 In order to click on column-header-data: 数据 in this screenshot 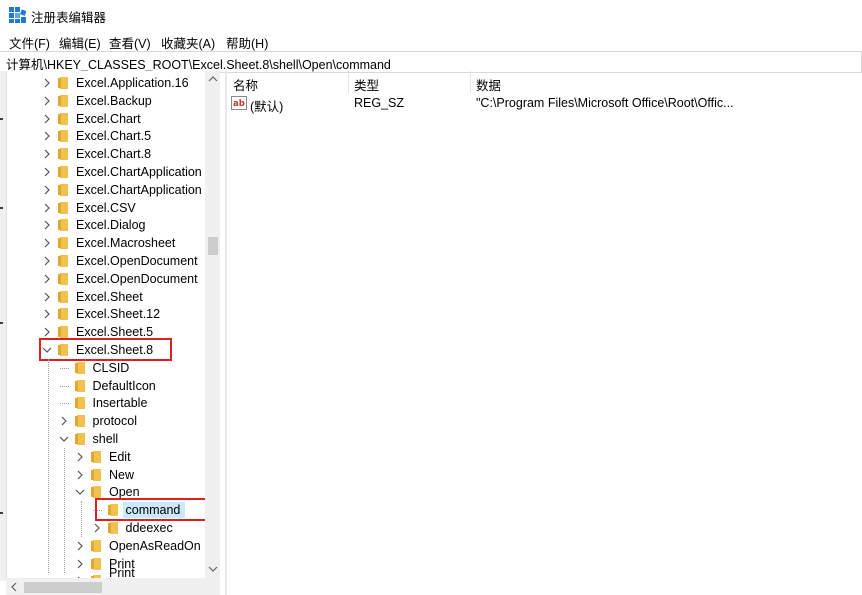, I will do `click(488, 84)`.